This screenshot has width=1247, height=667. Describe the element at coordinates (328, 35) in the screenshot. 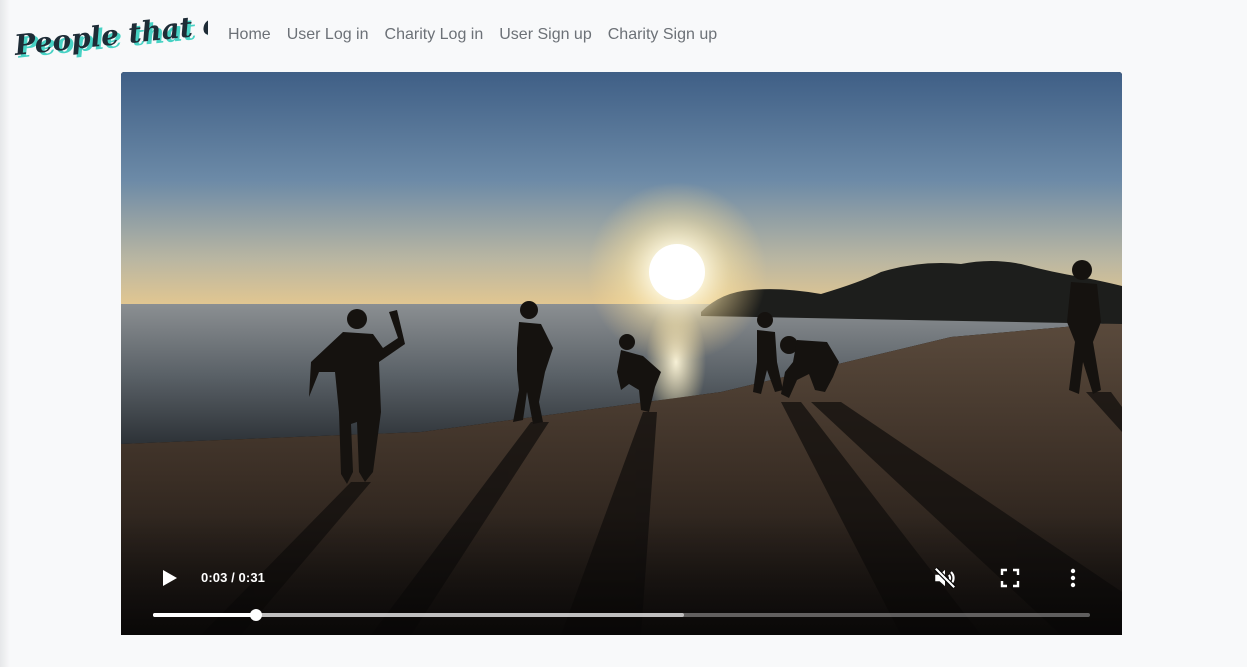

I see `nav-user-login: User Log in` at that location.